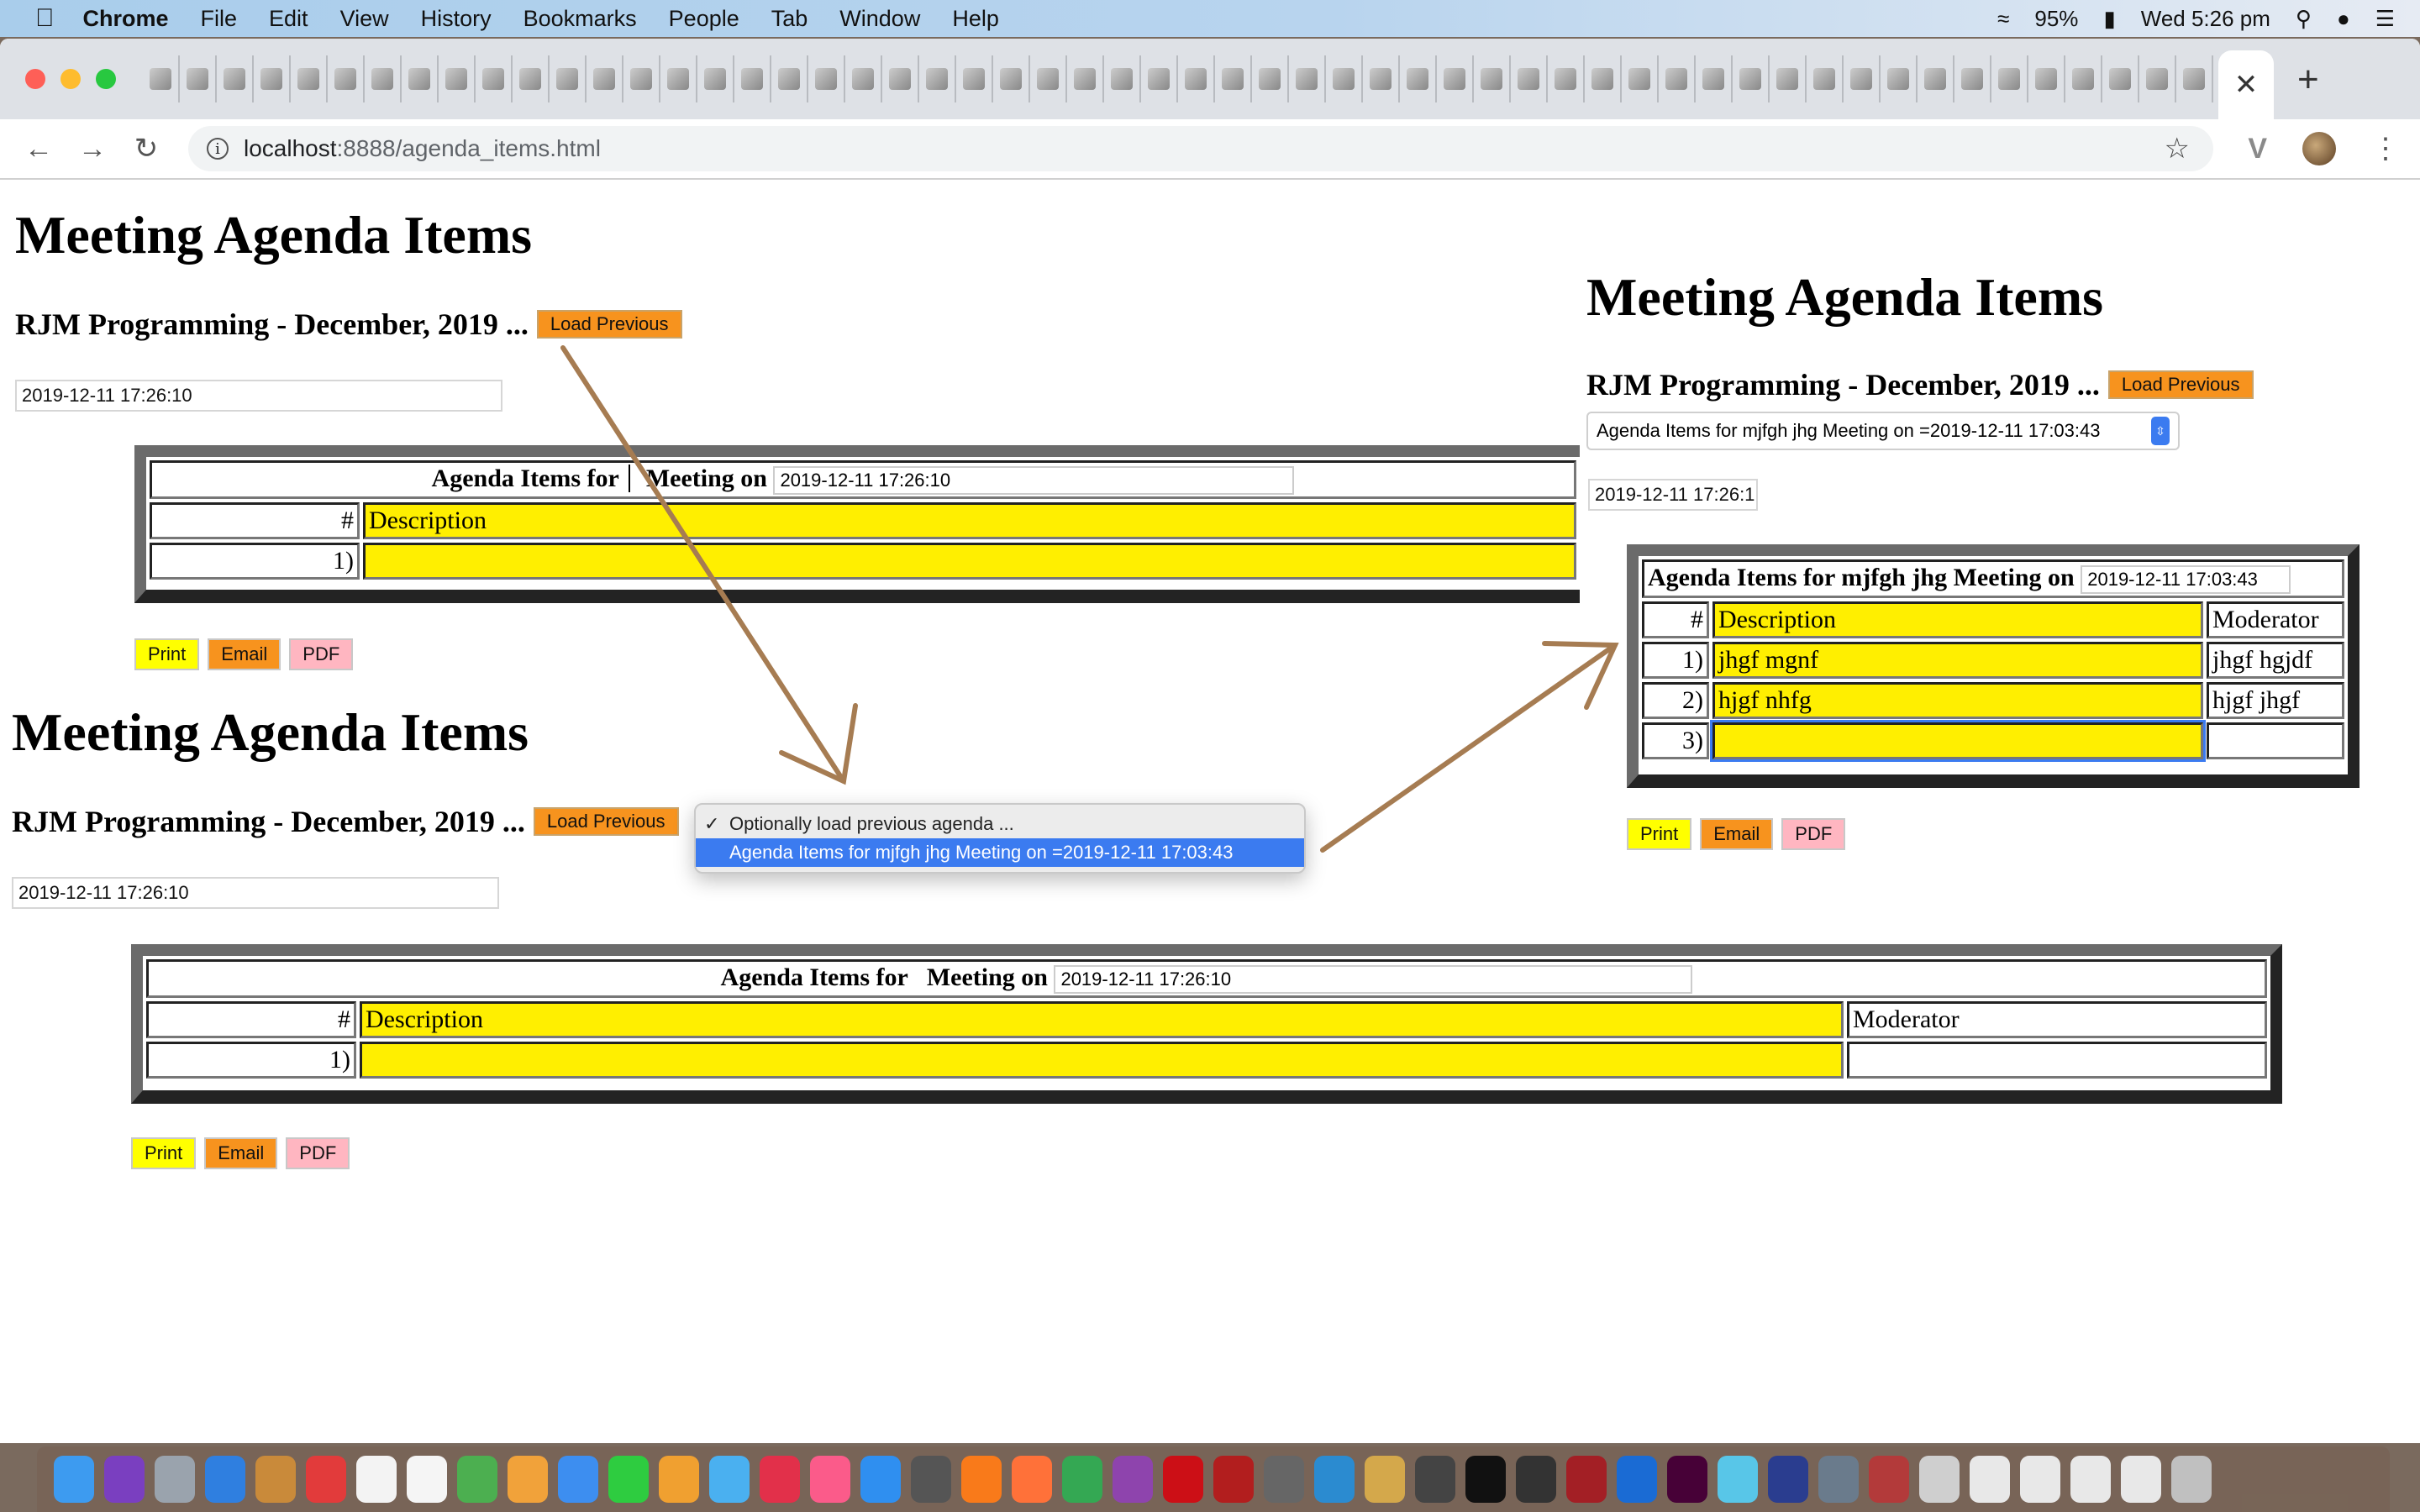 The image size is (2420, 1512). I want to click on date-input: 2019-12-11 17:26:1, so click(1673, 495).